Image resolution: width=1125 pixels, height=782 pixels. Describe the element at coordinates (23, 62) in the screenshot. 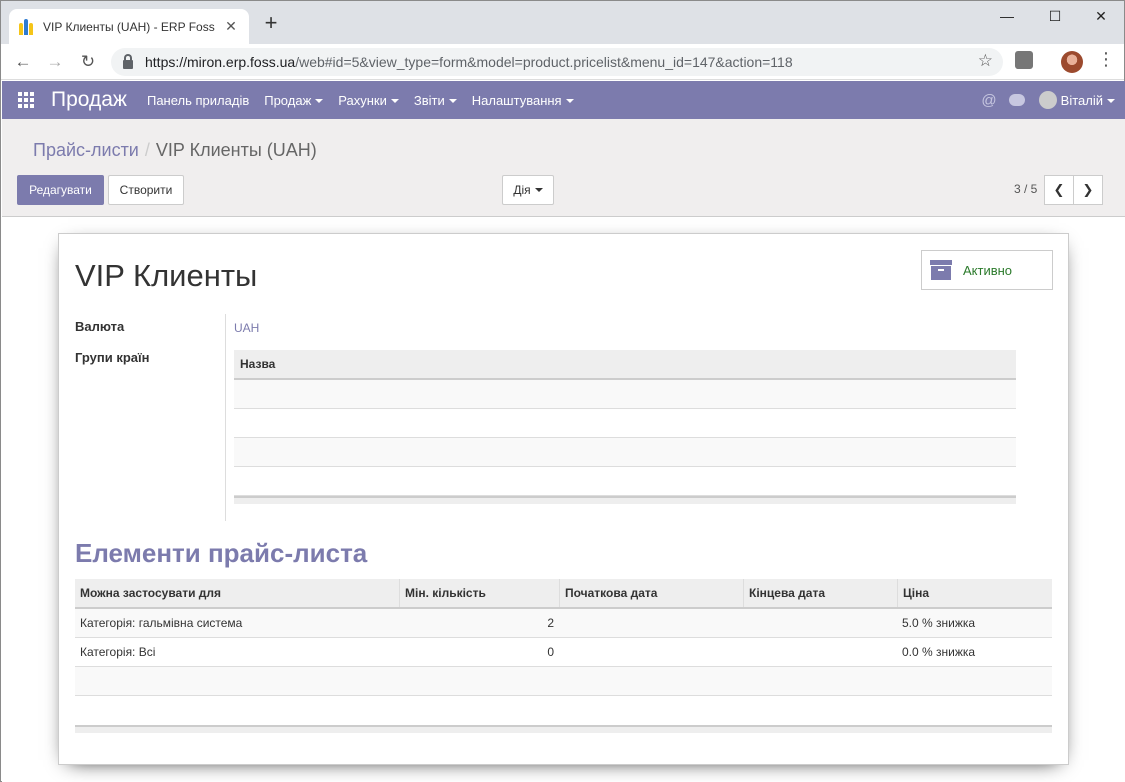

I see `back-button: ←` at that location.